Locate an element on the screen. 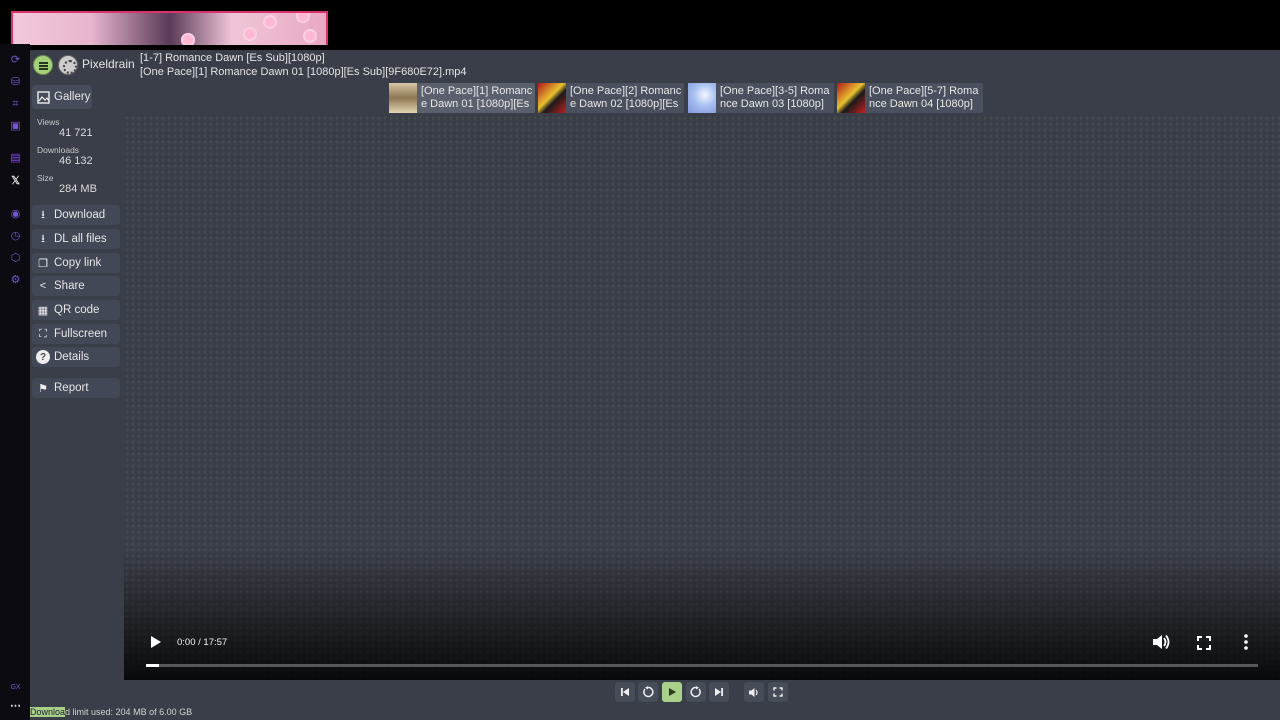  qr-code-button: ▦ QR code is located at coordinates (76, 310).